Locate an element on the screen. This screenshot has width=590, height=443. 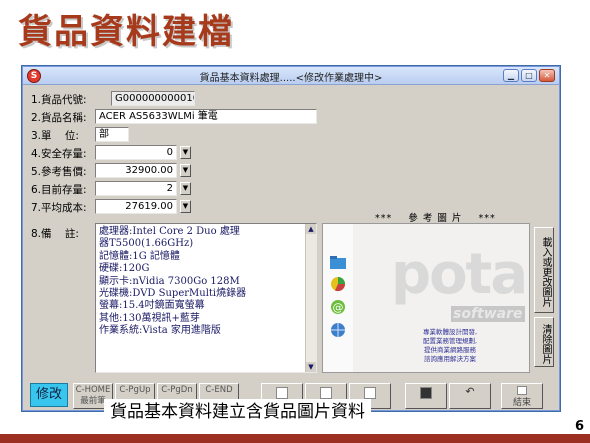
title-bar: S 貨品基本資料處理.....<修改作業處理中> ▁ □ ✕ is located at coordinates (291, 76).